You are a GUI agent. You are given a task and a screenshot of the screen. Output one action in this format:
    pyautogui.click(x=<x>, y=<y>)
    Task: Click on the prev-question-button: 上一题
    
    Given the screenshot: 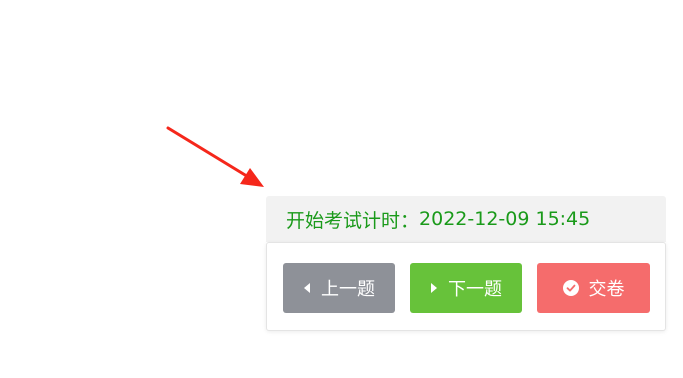 What is the action you would take?
    pyautogui.click(x=339, y=288)
    